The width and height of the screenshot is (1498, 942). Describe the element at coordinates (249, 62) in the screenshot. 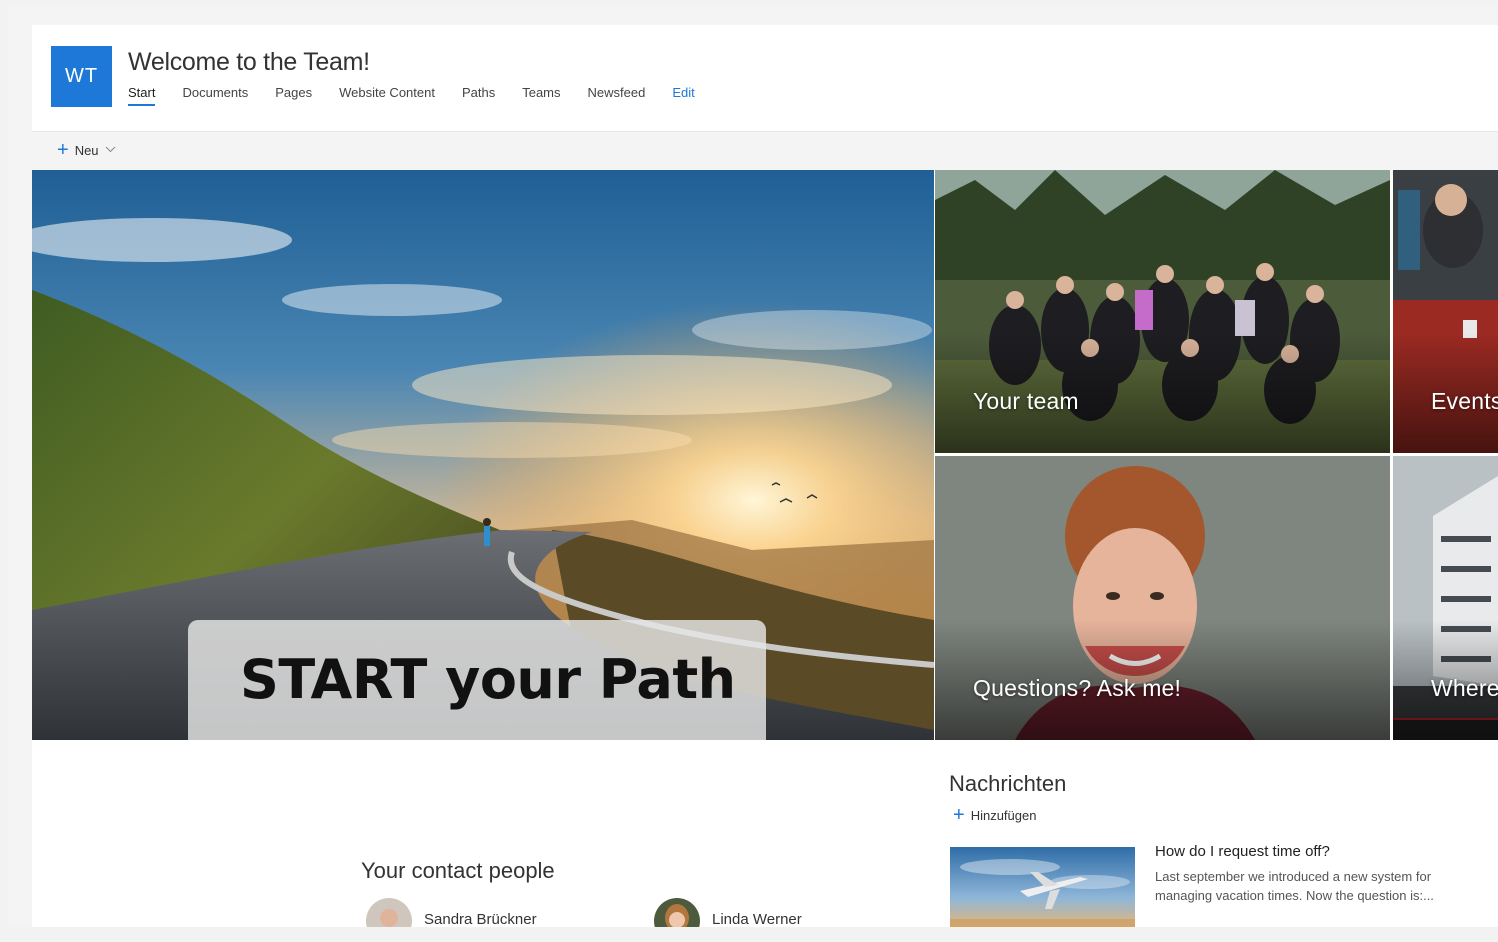

I see `site-title: Welcome to the Team!` at that location.